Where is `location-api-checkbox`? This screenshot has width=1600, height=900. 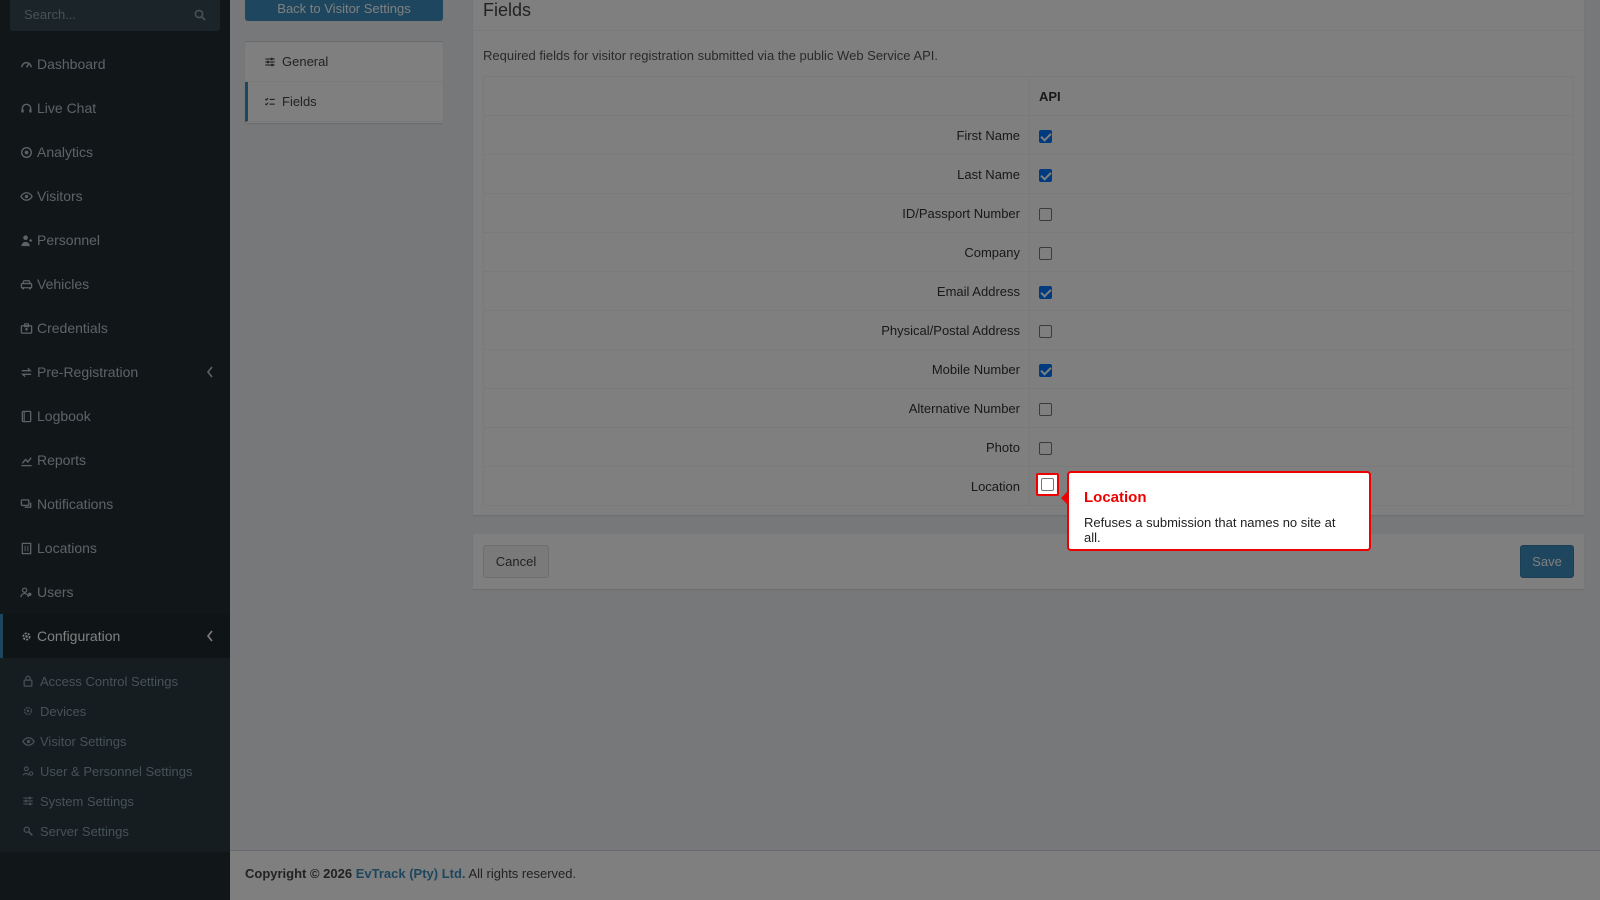 location-api-checkbox is located at coordinates (1047, 484).